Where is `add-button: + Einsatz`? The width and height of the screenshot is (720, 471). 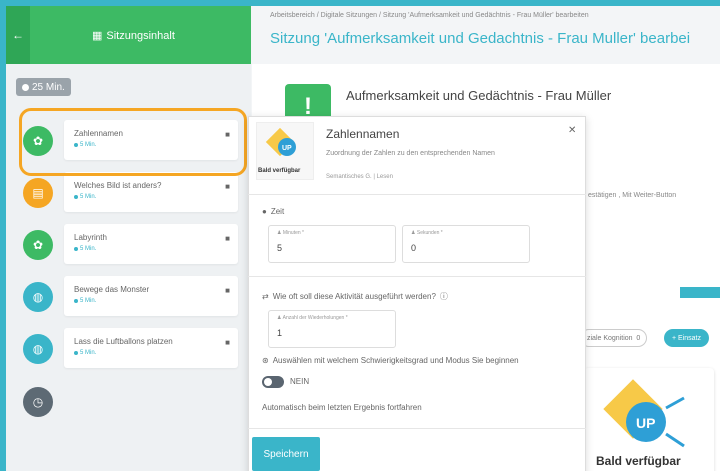
add-button: + Einsatz is located at coordinates (686, 338).